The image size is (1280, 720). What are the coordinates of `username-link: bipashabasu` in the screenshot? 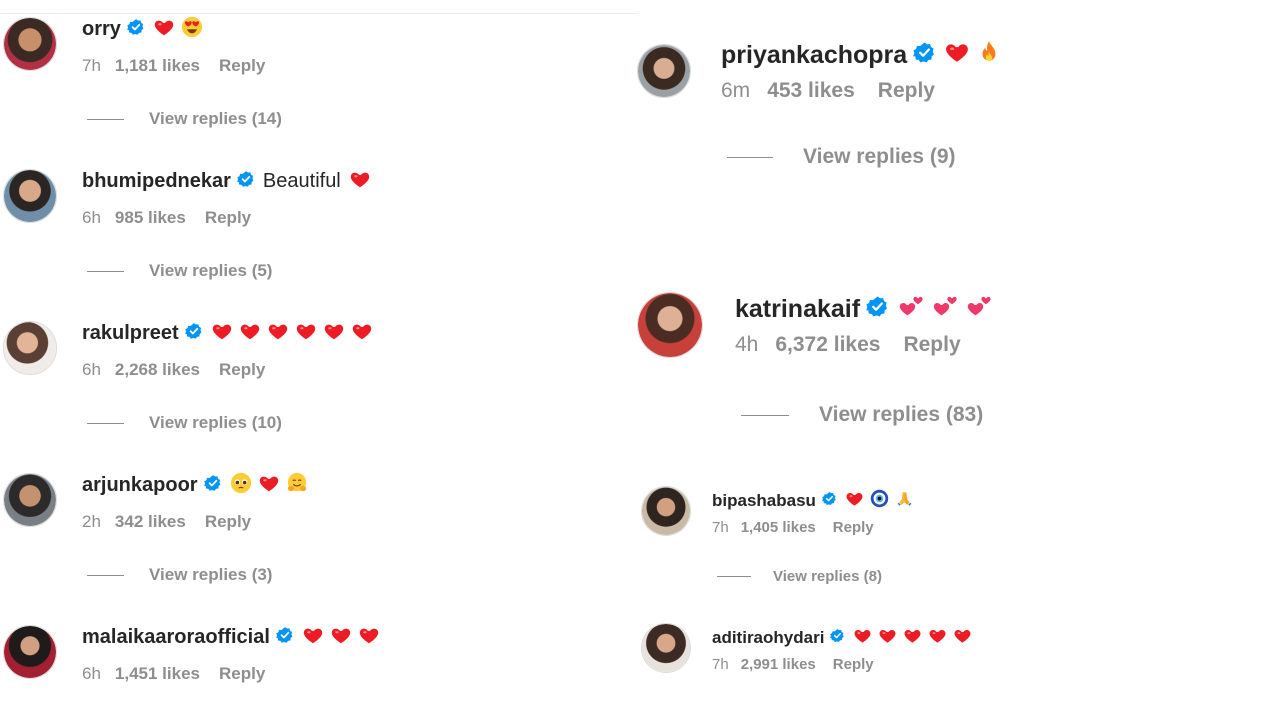 It's located at (764, 501).